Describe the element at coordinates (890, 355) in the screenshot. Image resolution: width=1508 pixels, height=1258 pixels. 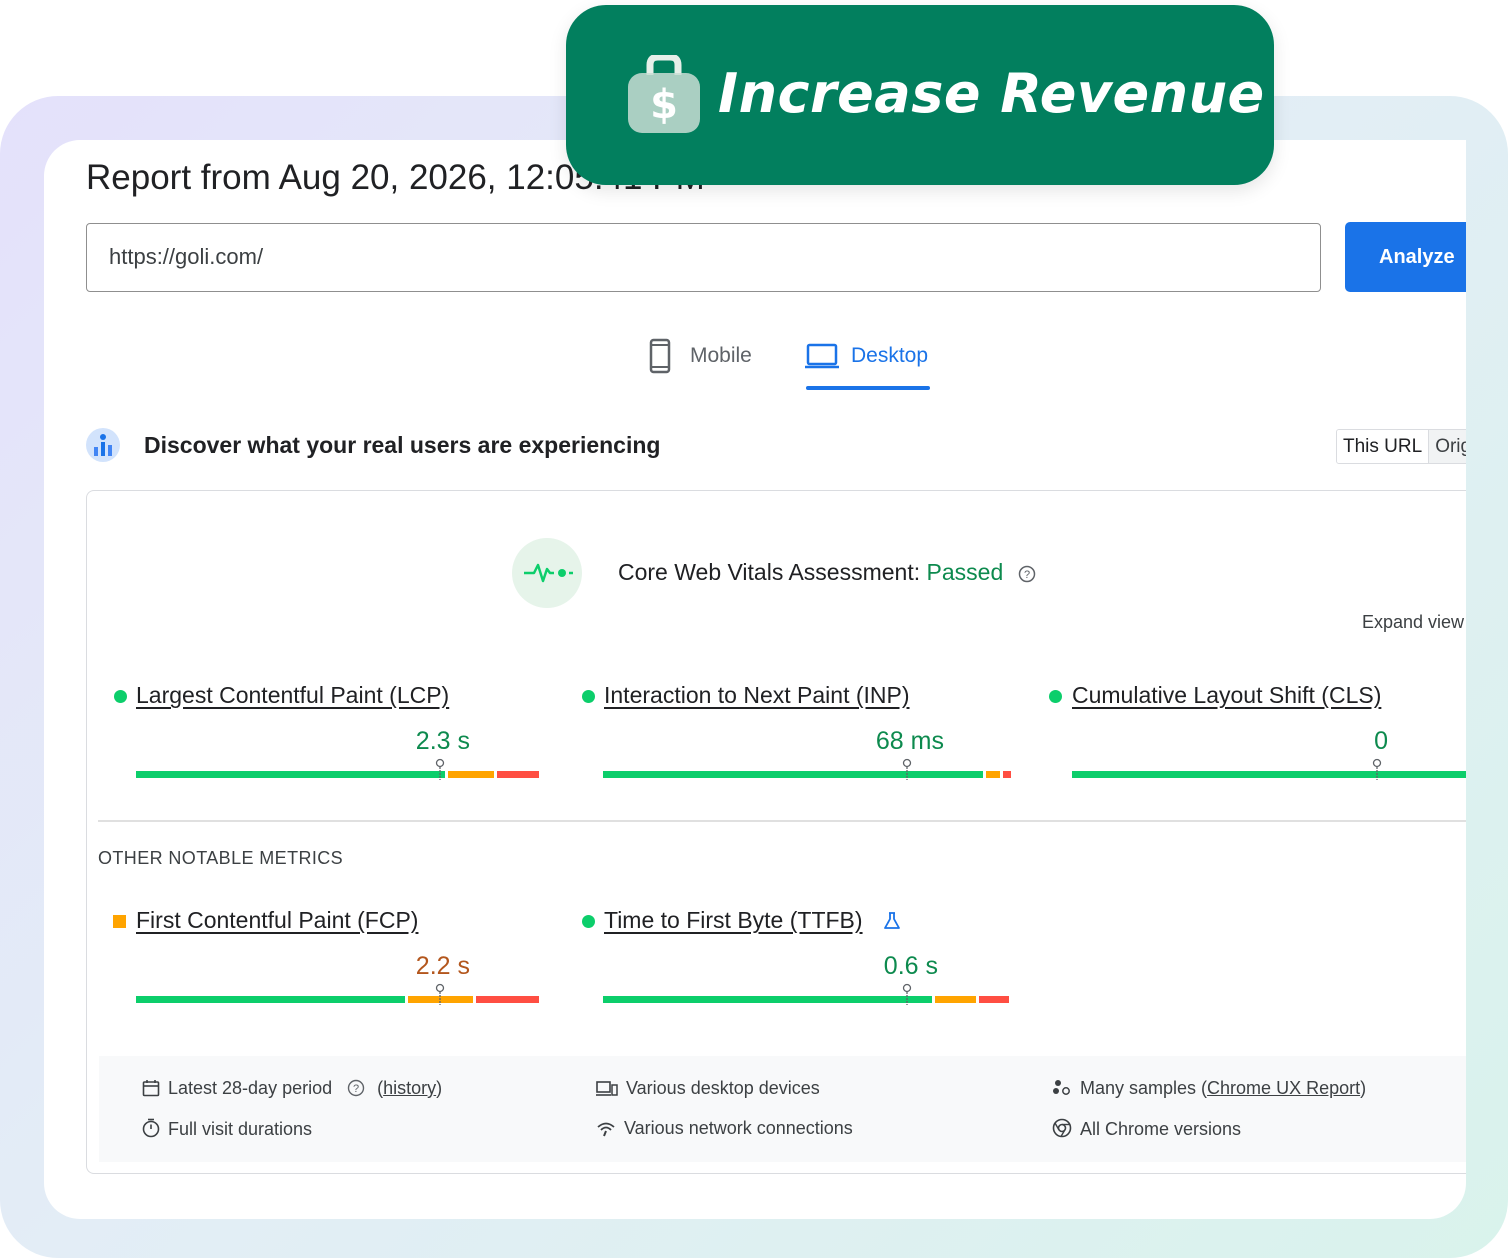
I see `tab-desktop-label: Desktop` at that location.